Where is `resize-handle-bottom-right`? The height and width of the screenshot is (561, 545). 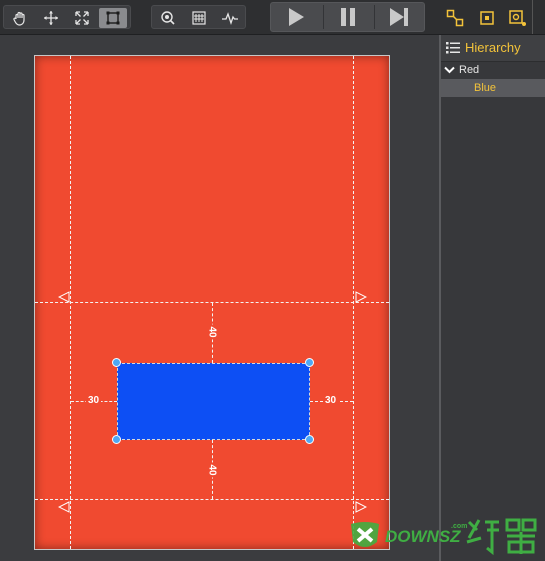
resize-handle-bottom-right is located at coordinates (309, 439).